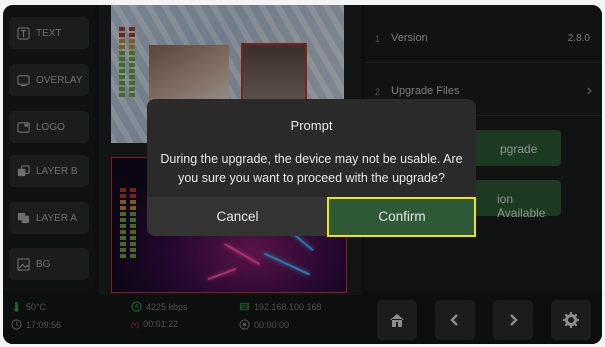  I want to click on dialog-title: Prompt, so click(311, 125).